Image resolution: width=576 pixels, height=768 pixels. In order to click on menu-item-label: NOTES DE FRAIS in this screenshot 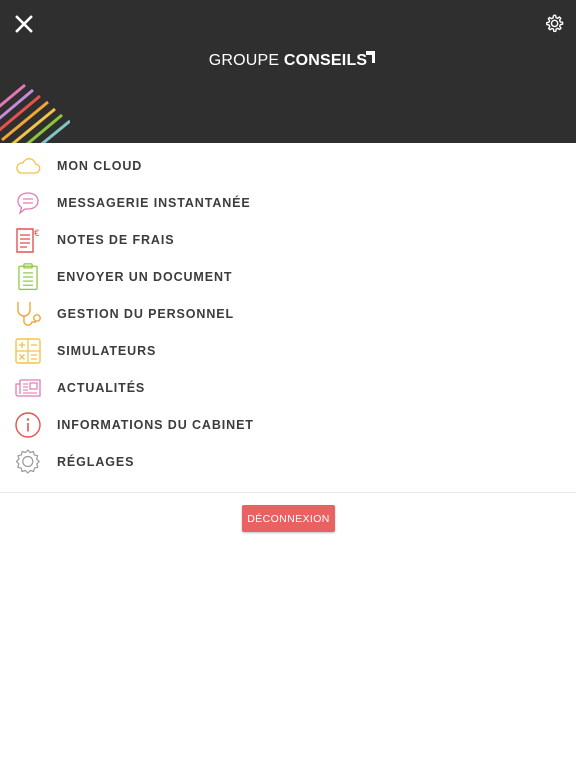, I will do `click(116, 240)`.